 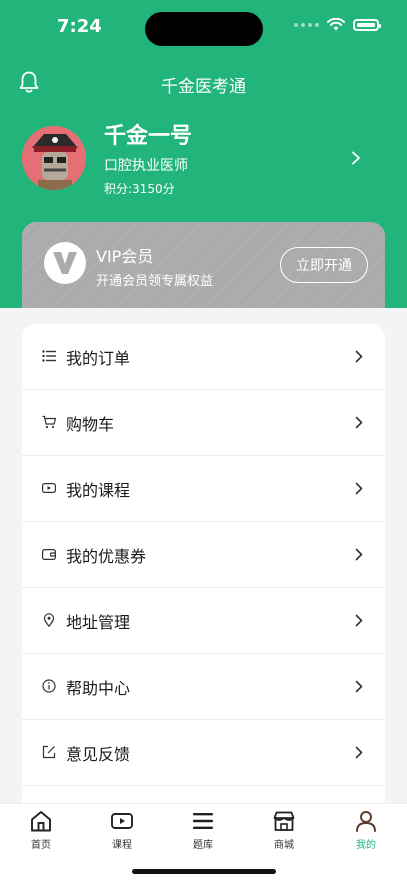 I want to click on tab-store: 商城, so click(x=284, y=830).